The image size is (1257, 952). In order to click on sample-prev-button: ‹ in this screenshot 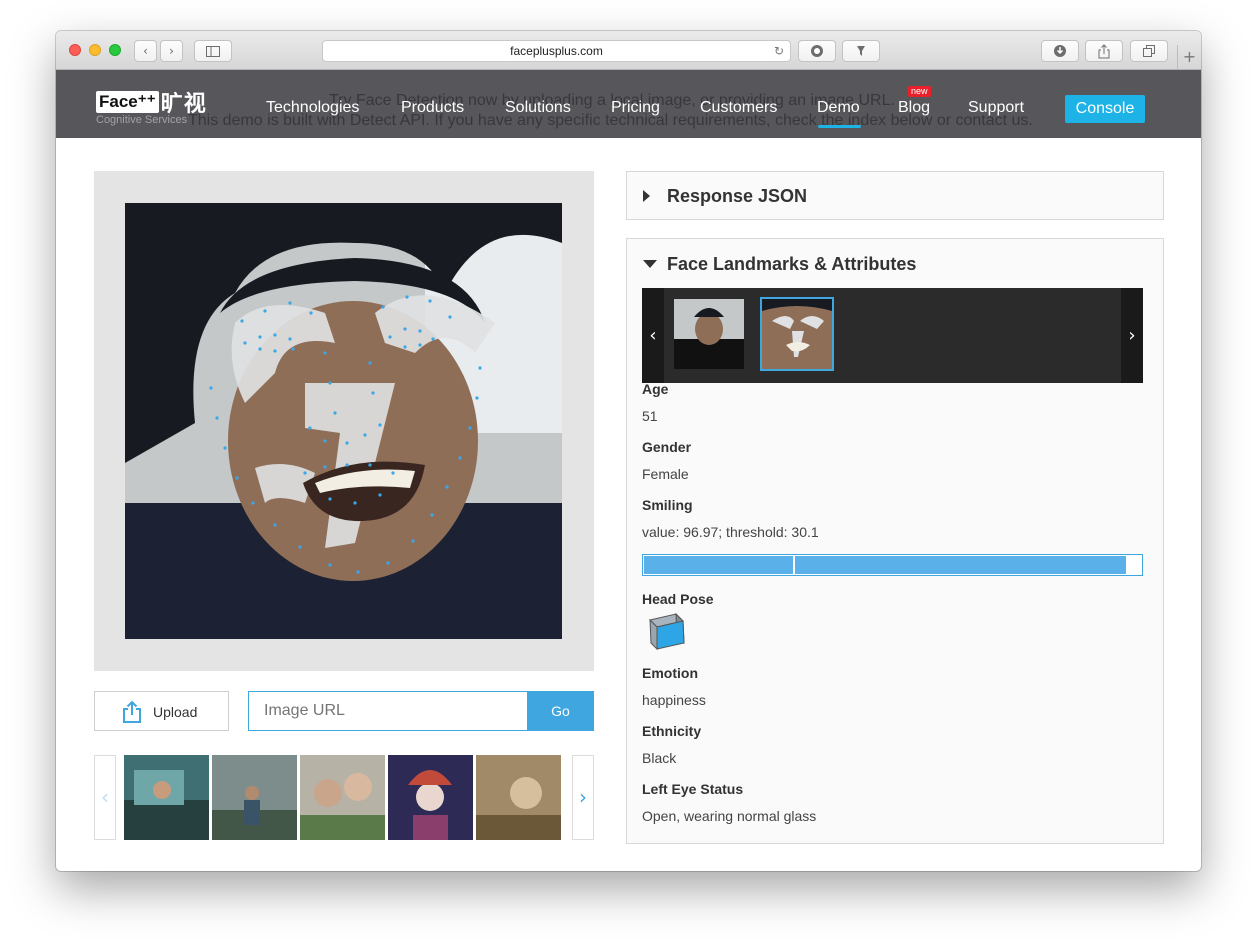, I will do `click(105, 797)`.